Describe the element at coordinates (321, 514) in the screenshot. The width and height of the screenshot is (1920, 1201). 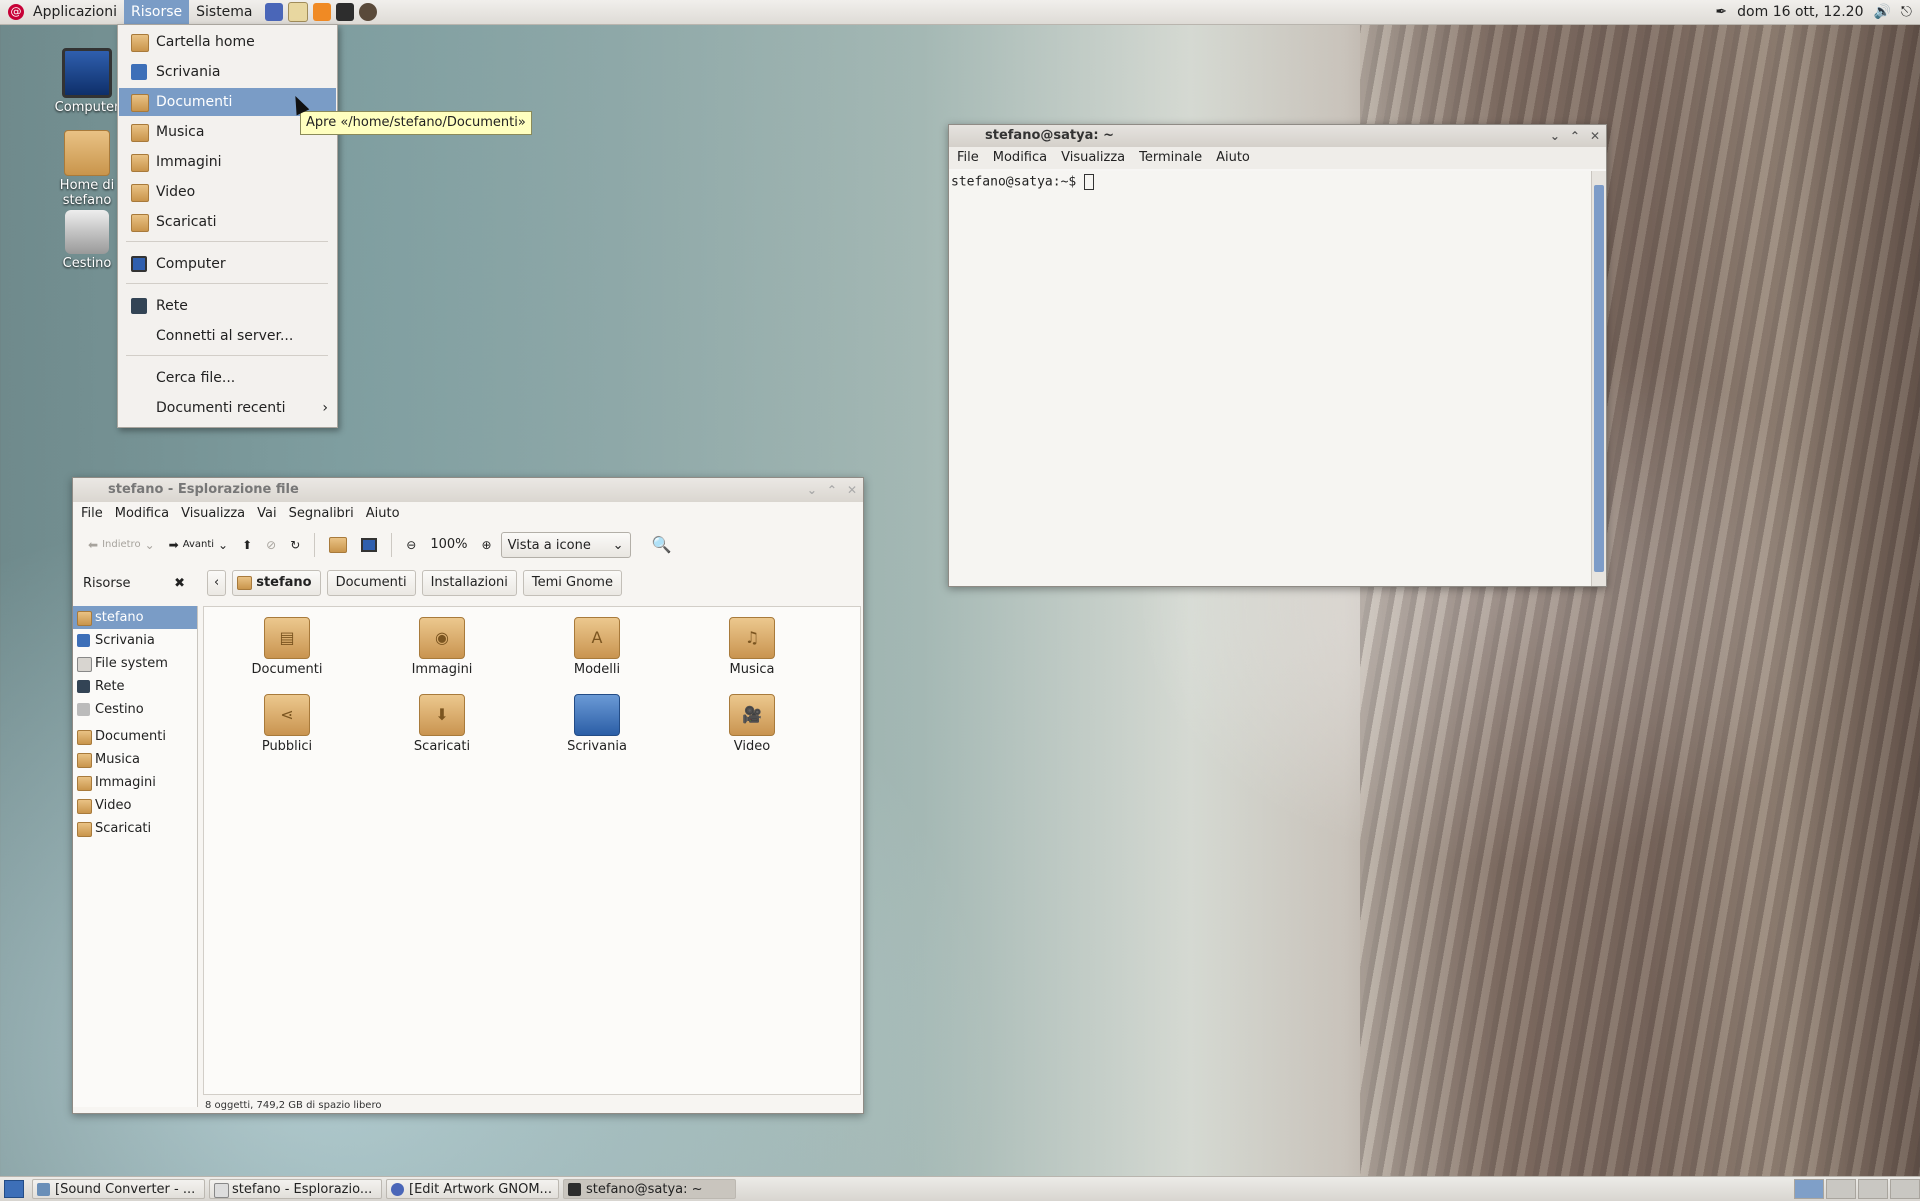
I see `fm-menu-segnalibri: Segnalibri` at that location.